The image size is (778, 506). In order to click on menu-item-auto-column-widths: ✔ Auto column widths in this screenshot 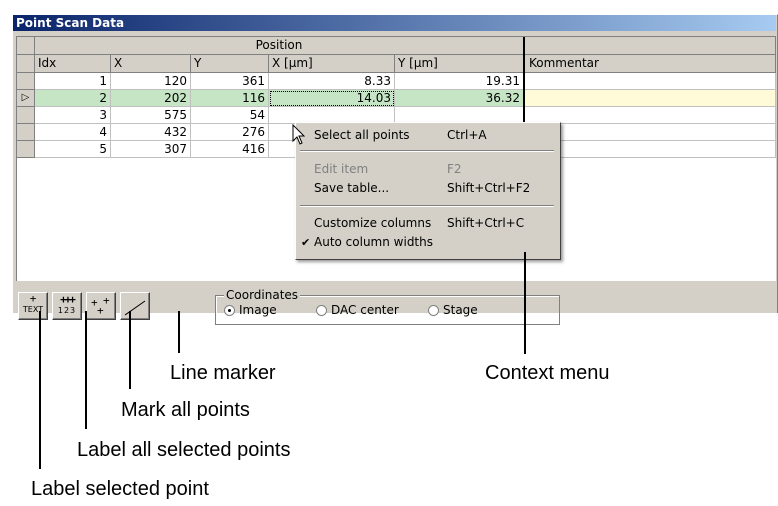, I will do `click(427, 242)`.